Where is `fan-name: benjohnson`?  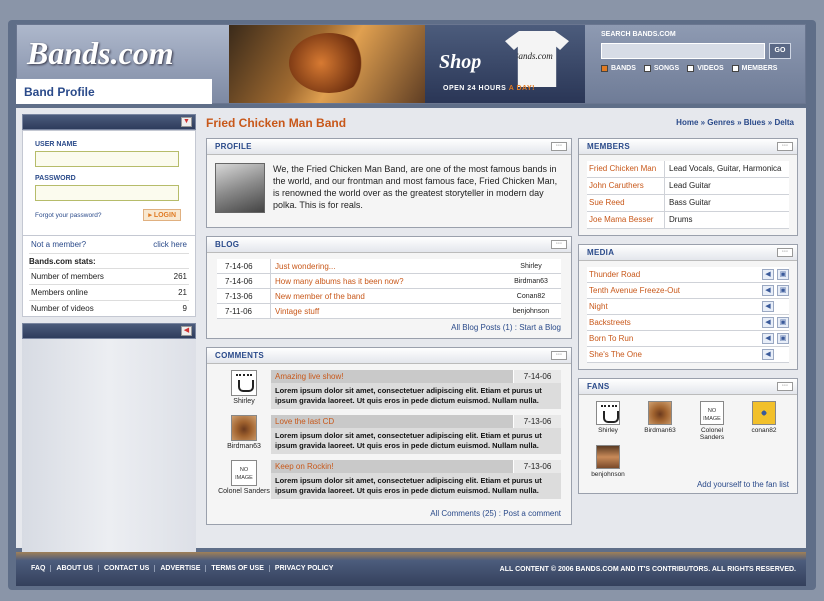 fan-name: benjohnson is located at coordinates (608, 474).